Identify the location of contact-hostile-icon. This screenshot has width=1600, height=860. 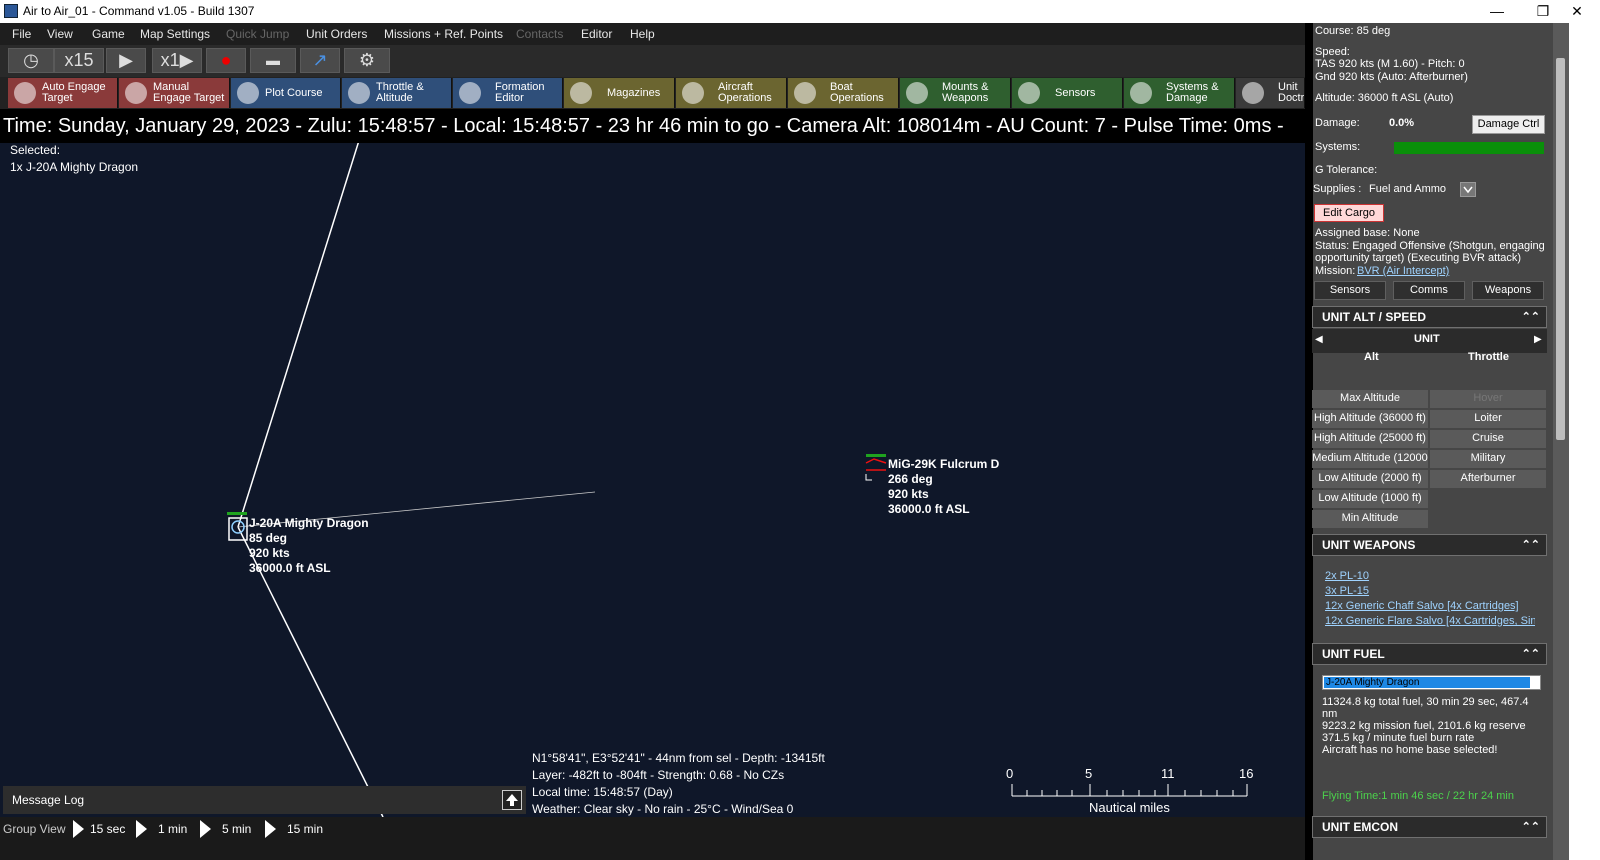
(876, 464).